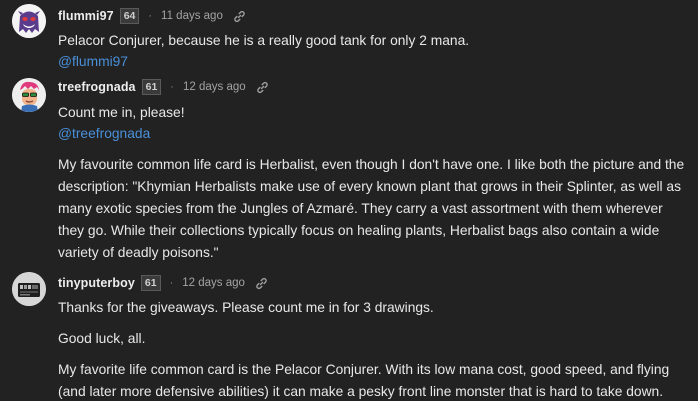  I want to click on computer-board-avatar-icon, so click(29, 289).